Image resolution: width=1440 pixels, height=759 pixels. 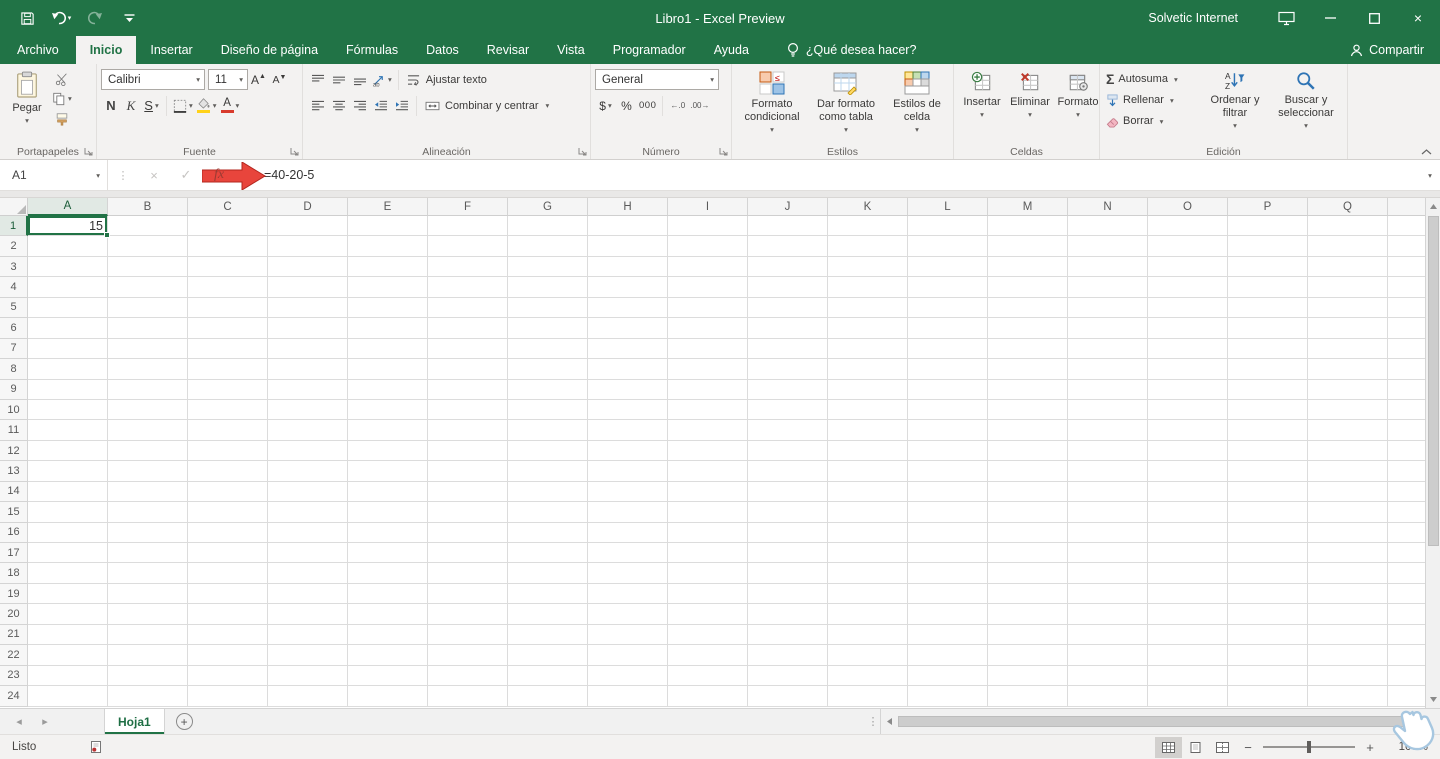 I want to click on cell-C7, so click(x=228, y=349).